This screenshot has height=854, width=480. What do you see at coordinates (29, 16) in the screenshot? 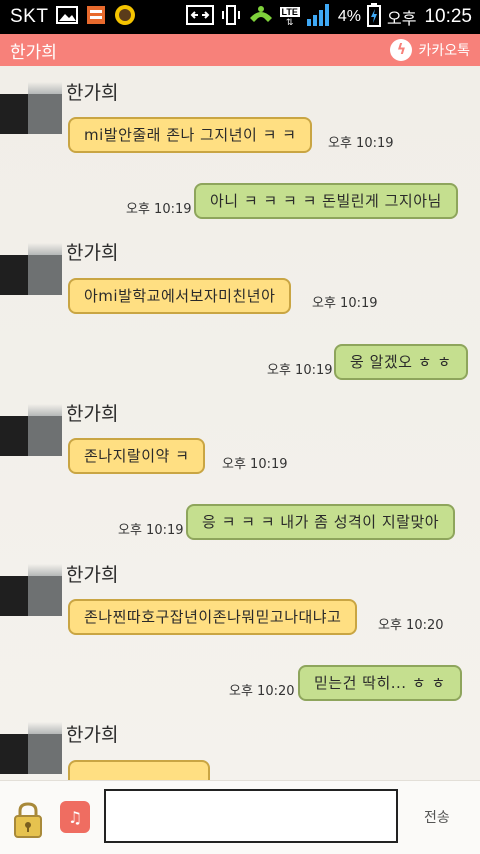
I see `carrier-label: SKT` at bounding box center [29, 16].